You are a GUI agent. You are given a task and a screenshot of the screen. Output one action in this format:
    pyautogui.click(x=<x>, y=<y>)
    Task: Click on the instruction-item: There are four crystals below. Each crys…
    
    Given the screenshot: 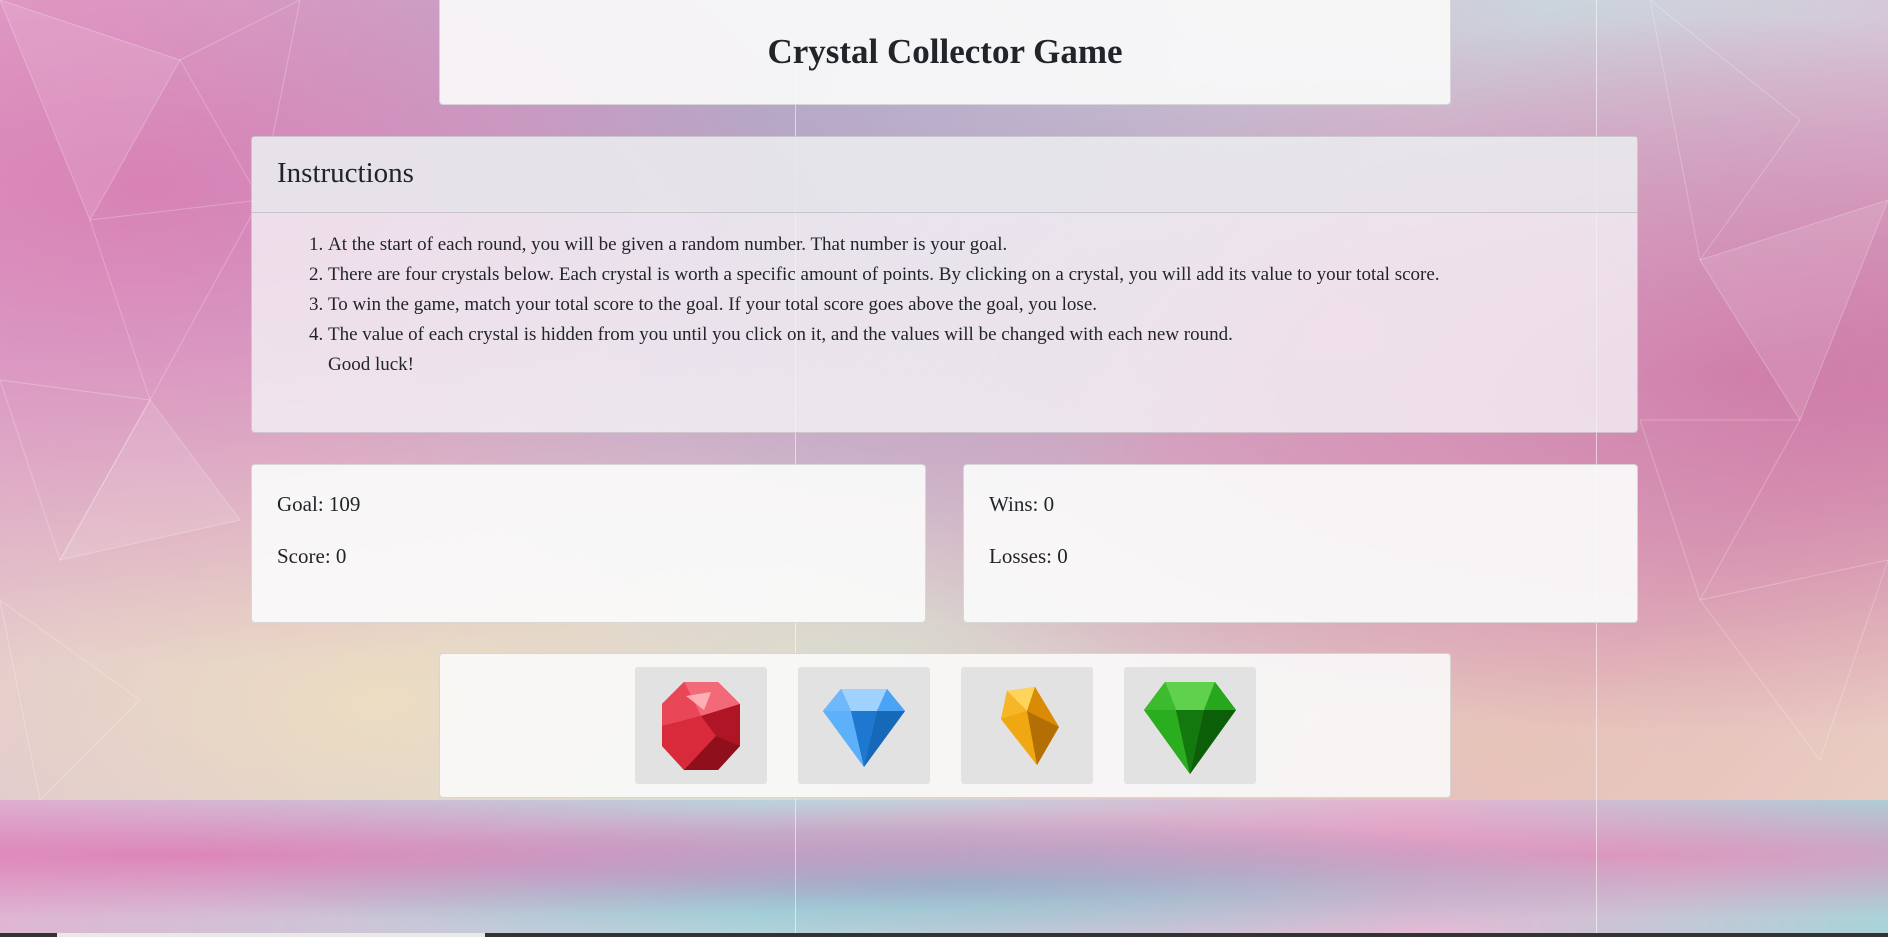 What is the action you would take?
    pyautogui.click(x=970, y=275)
    